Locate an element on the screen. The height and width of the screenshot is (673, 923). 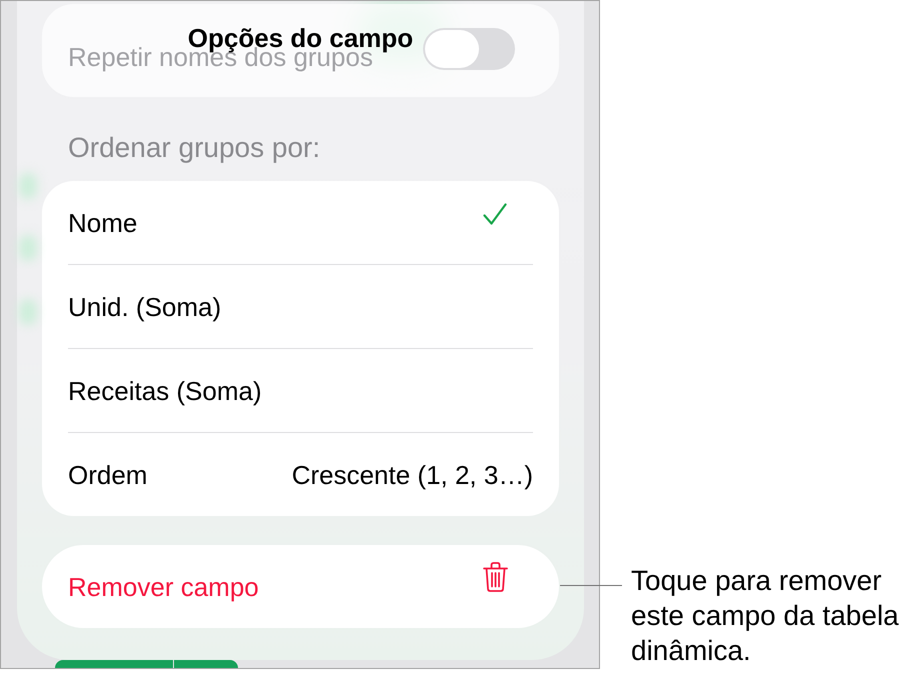
toggle-switch is located at coordinates (469, 49).